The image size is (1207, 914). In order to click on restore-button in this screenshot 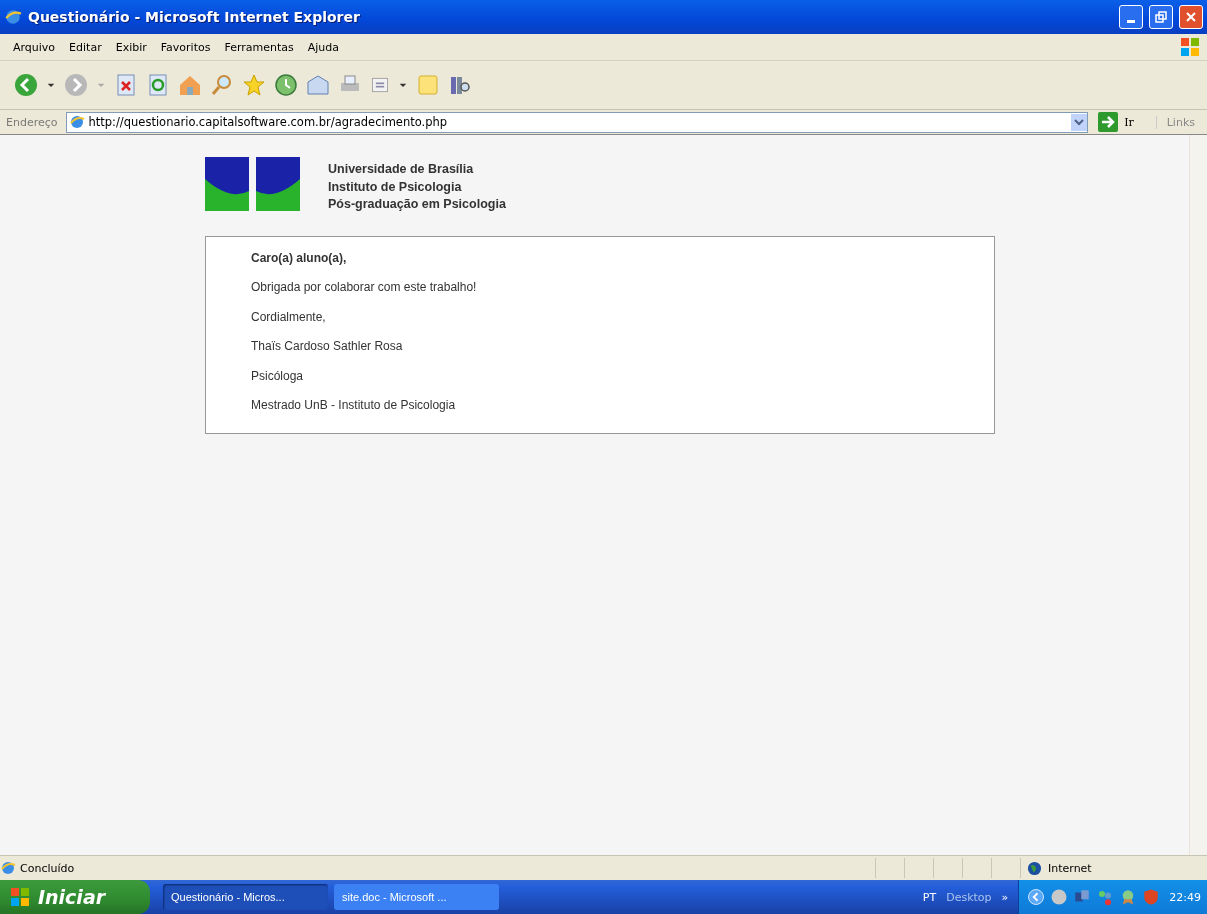, I will do `click(1161, 17)`.